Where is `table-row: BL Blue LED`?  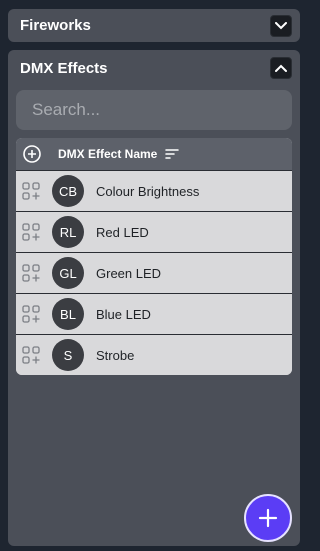 table-row: BL Blue LED is located at coordinates (154, 313).